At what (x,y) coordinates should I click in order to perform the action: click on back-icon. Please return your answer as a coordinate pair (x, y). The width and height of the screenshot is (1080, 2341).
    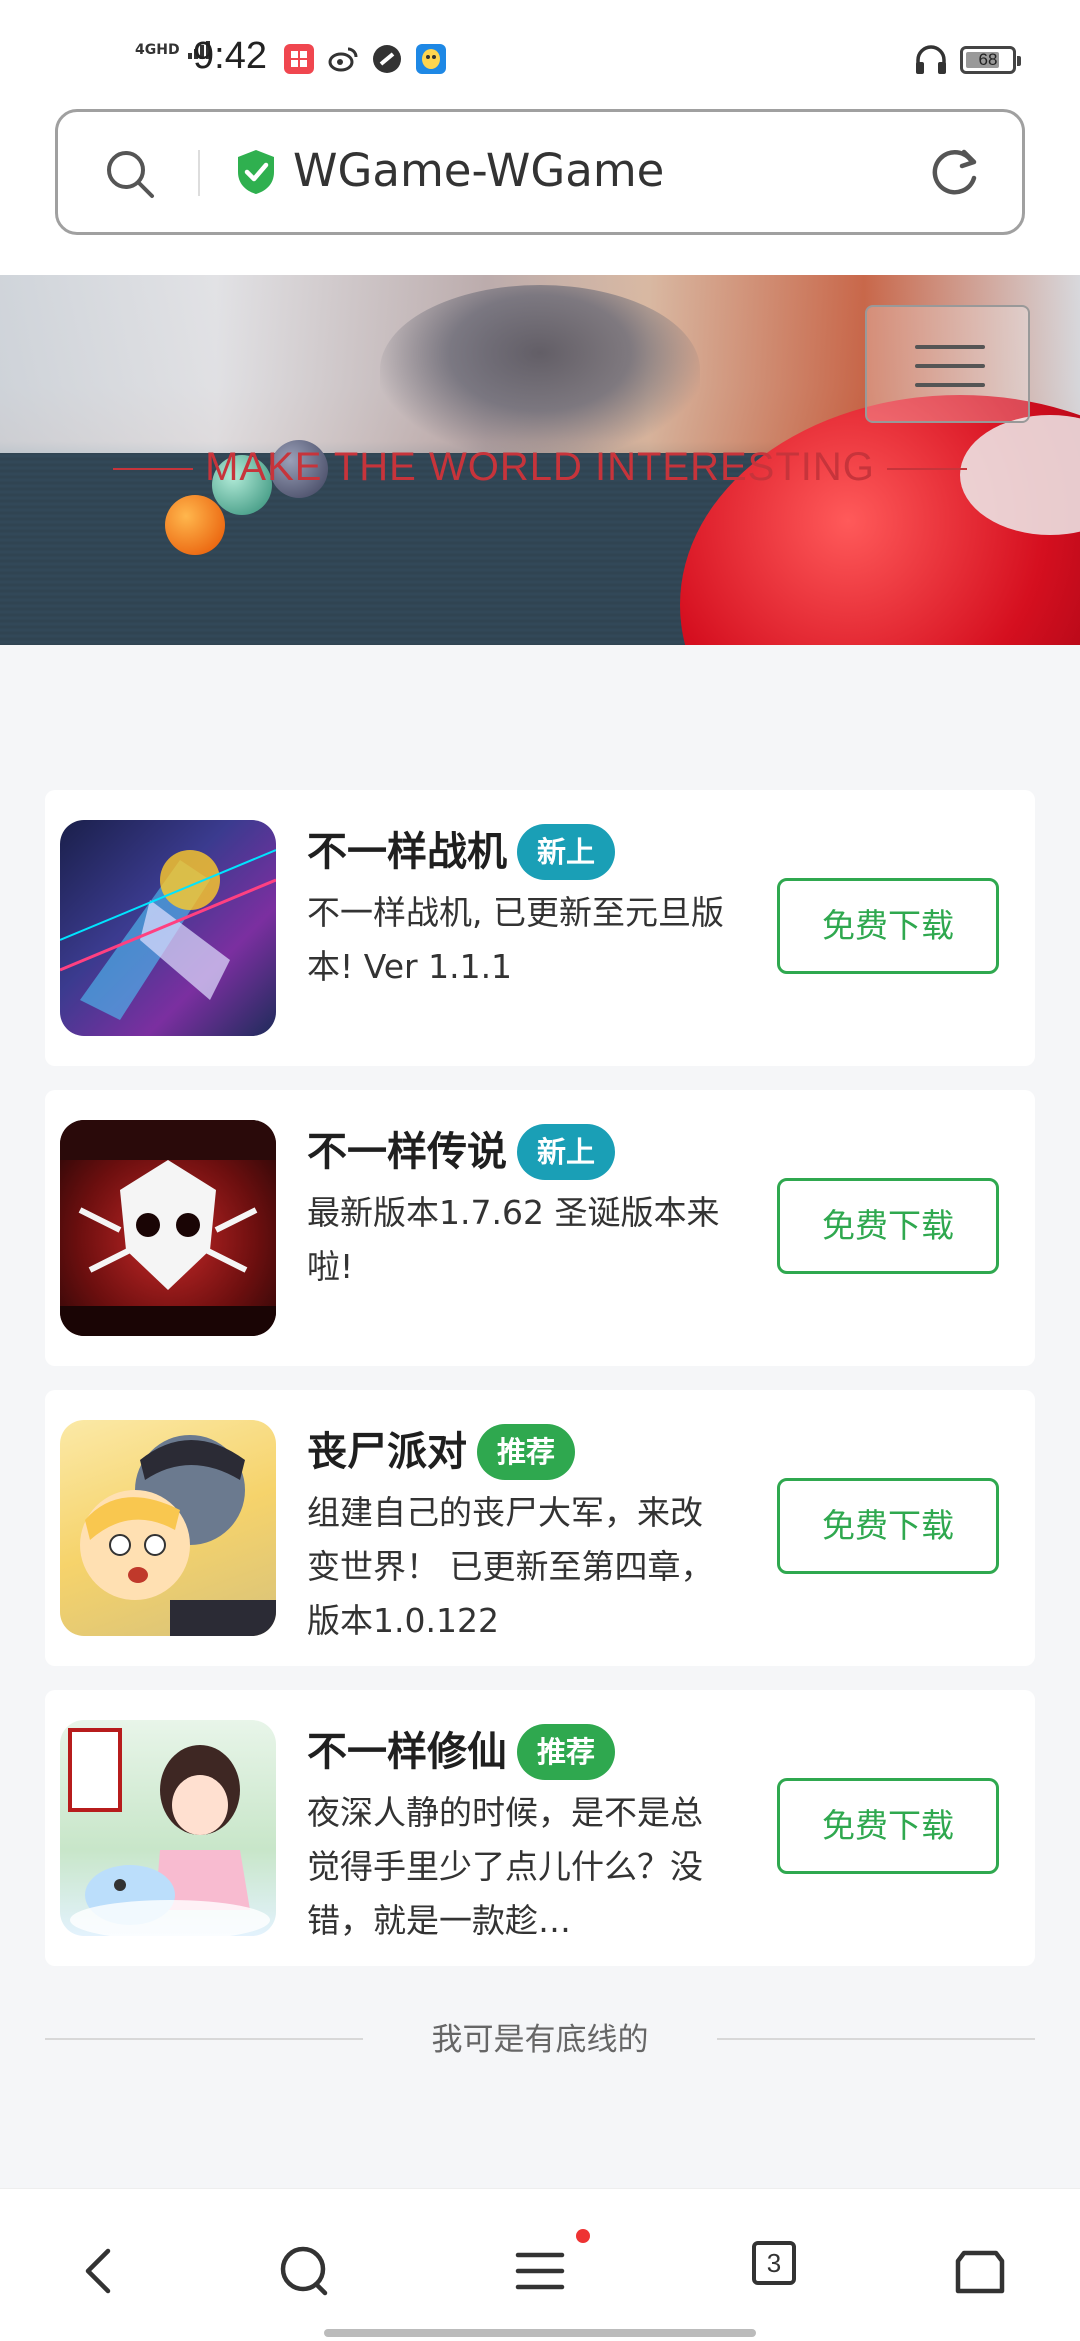
    Looking at the image, I should click on (102, 2271).